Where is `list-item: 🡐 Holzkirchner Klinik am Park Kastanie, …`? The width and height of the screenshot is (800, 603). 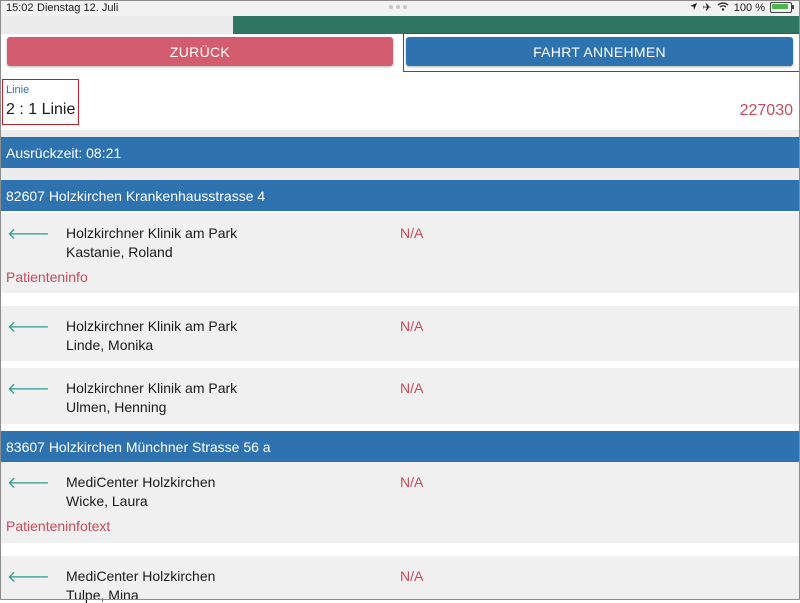
list-item: 🡐 Holzkirchner Klinik am Park Kastanie, … is located at coordinates (400, 253).